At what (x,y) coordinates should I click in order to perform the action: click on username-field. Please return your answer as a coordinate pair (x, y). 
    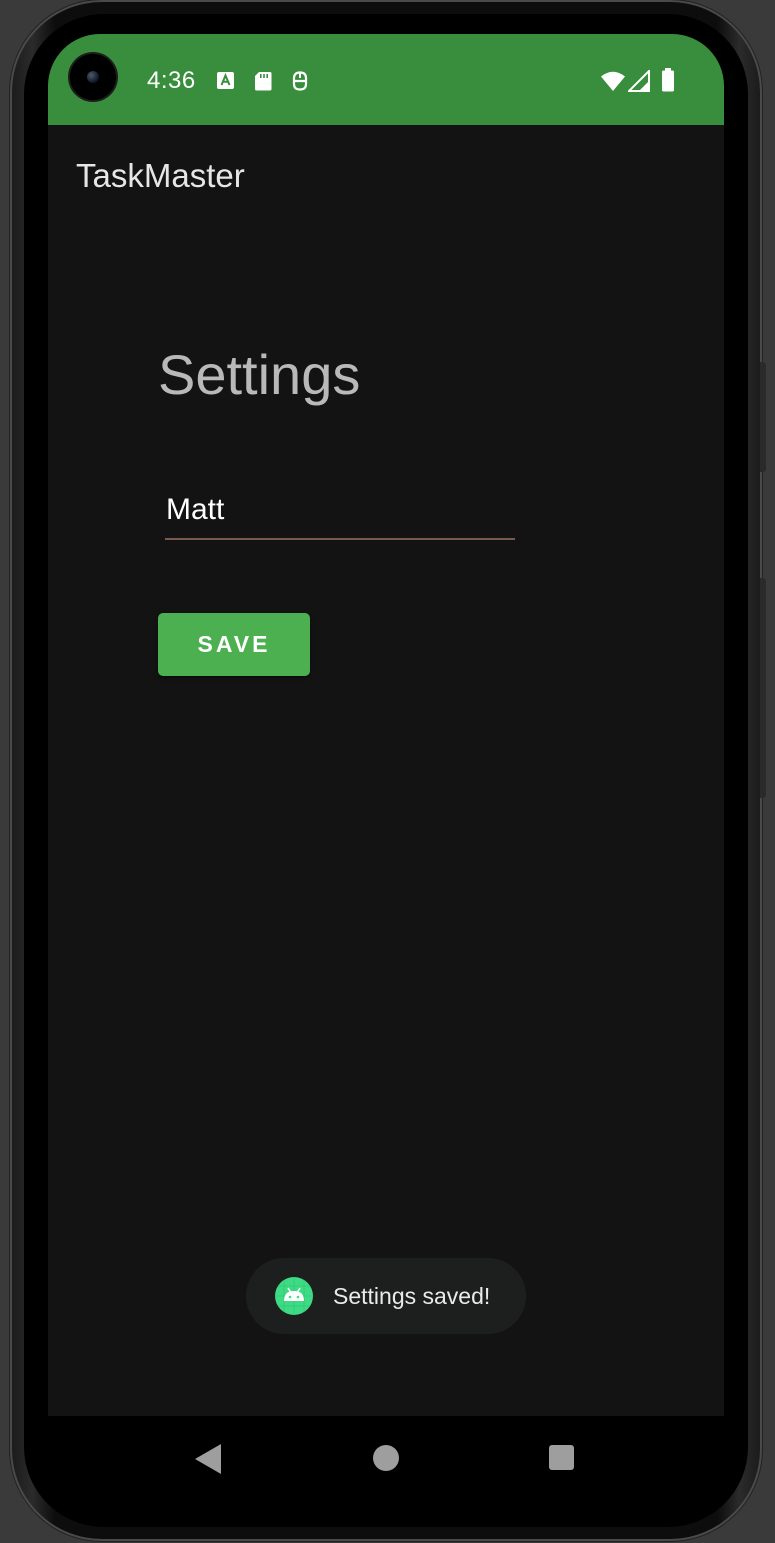
    Looking at the image, I should click on (340, 513).